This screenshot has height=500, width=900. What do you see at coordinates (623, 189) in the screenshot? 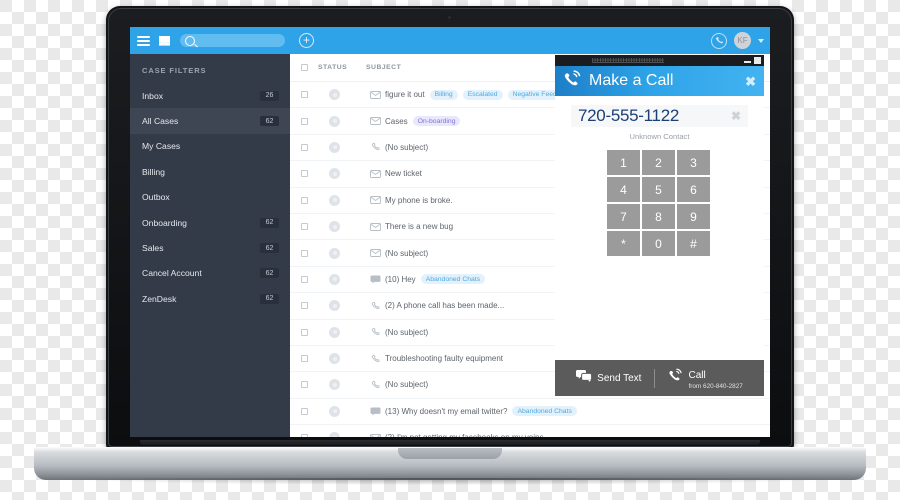
I see `dialpad-key-4: 4` at bounding box center [623, 189].